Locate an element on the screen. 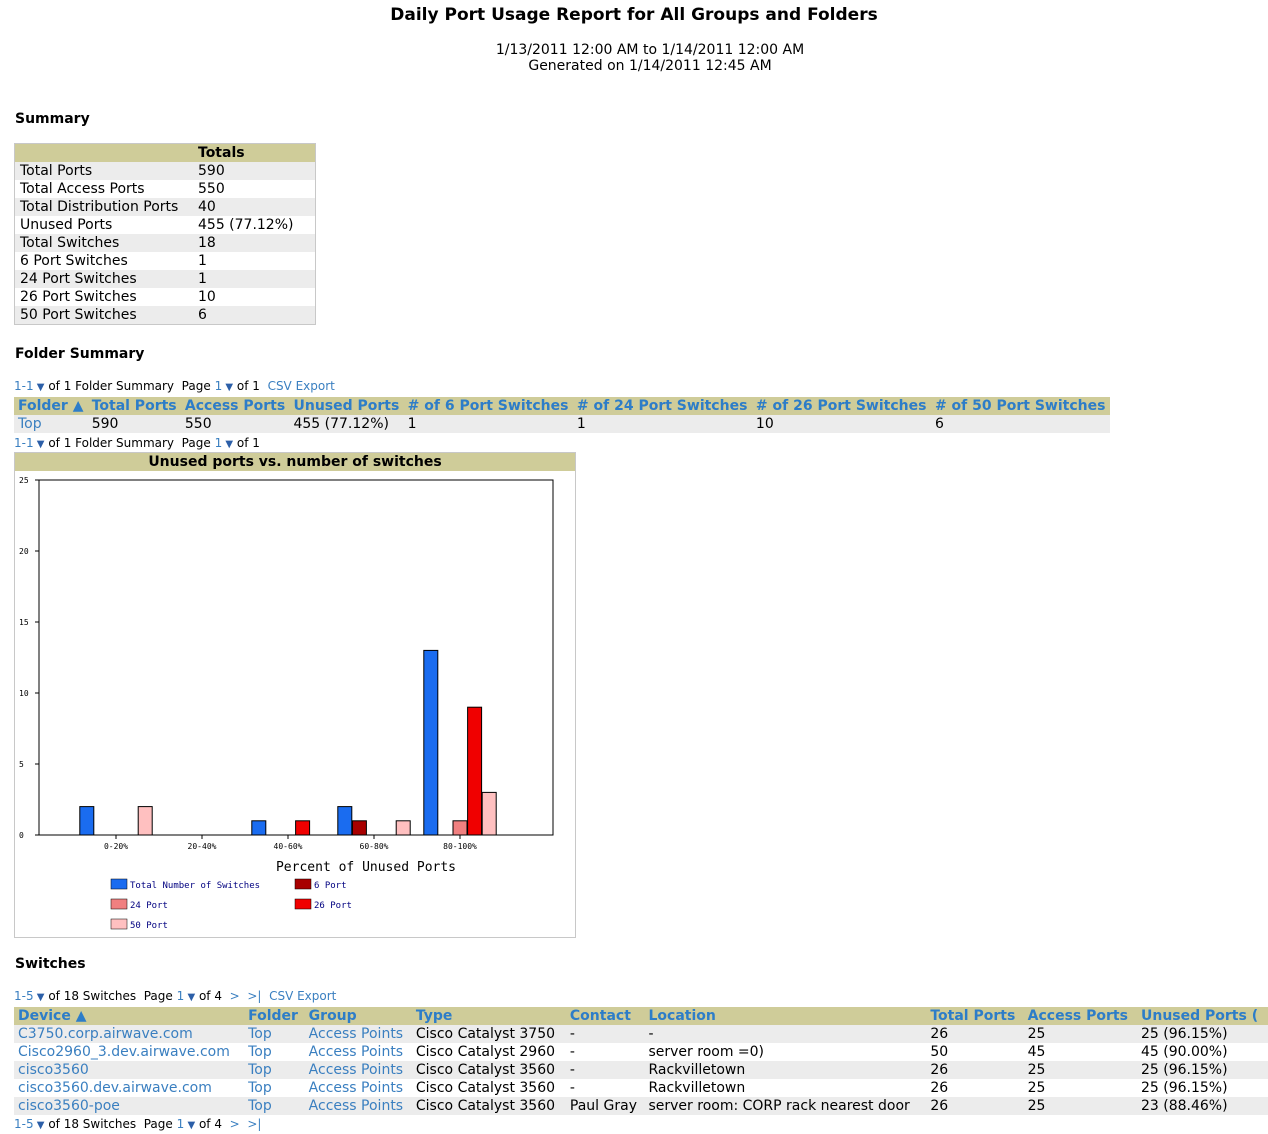 The width and height of the screenshot is (1268, 1134). switches-pager-bottom: 1-5 ▼ of 18 Switches Page 1 ▼ of 4 > >| is located at coordinates (137, 1124).